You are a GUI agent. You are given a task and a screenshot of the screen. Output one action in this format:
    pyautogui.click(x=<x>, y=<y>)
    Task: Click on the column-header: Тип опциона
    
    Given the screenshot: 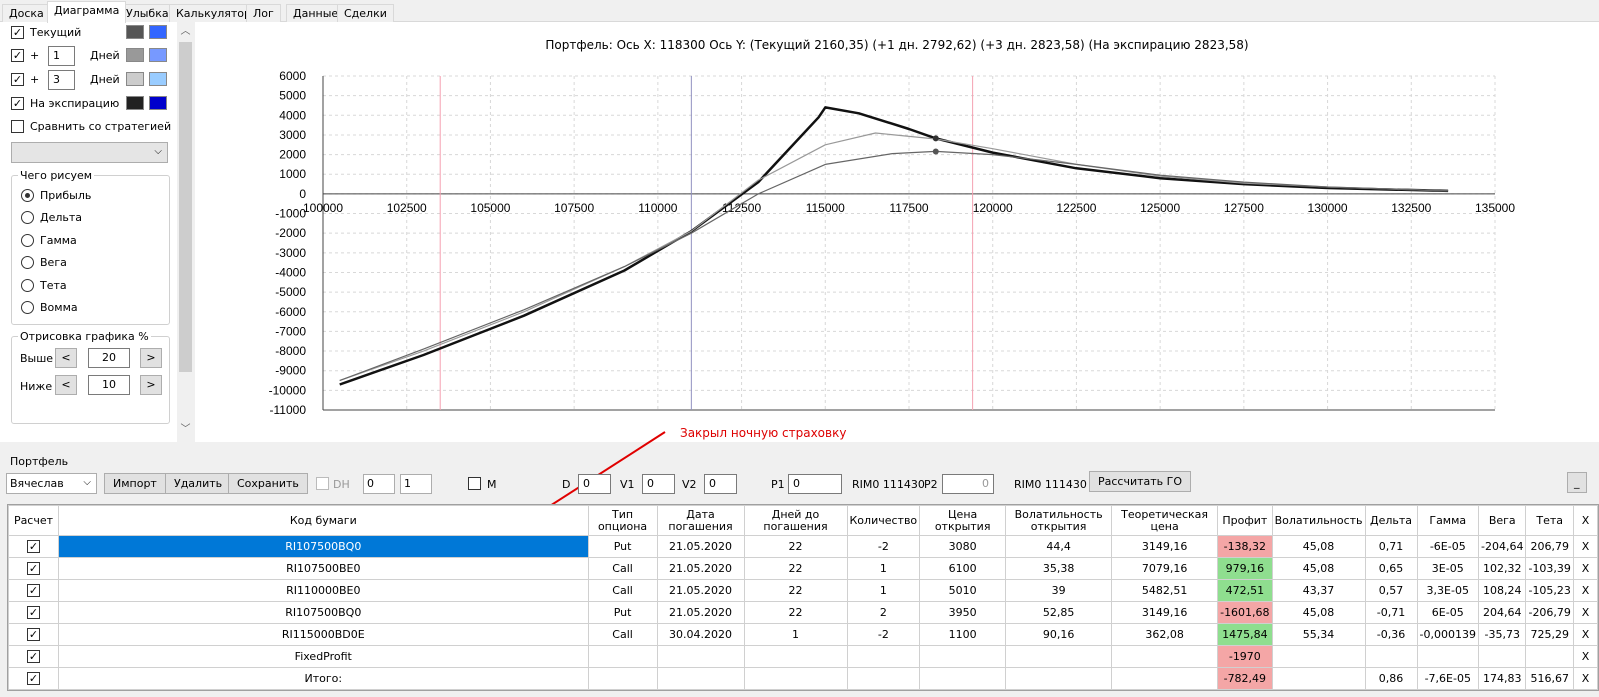 What is the action you would take?
    pyautogui.click(x=622, y=520)
    